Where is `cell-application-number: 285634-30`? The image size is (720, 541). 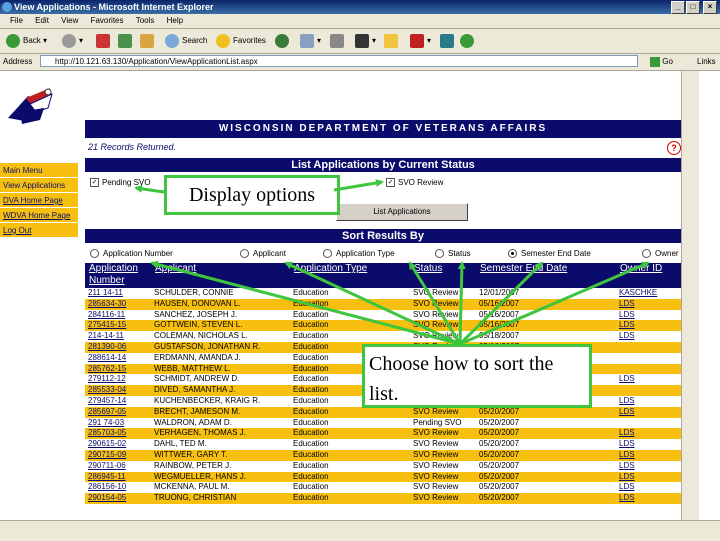
cell-application-number: 285634-30 is located at coordinates (118, 304).